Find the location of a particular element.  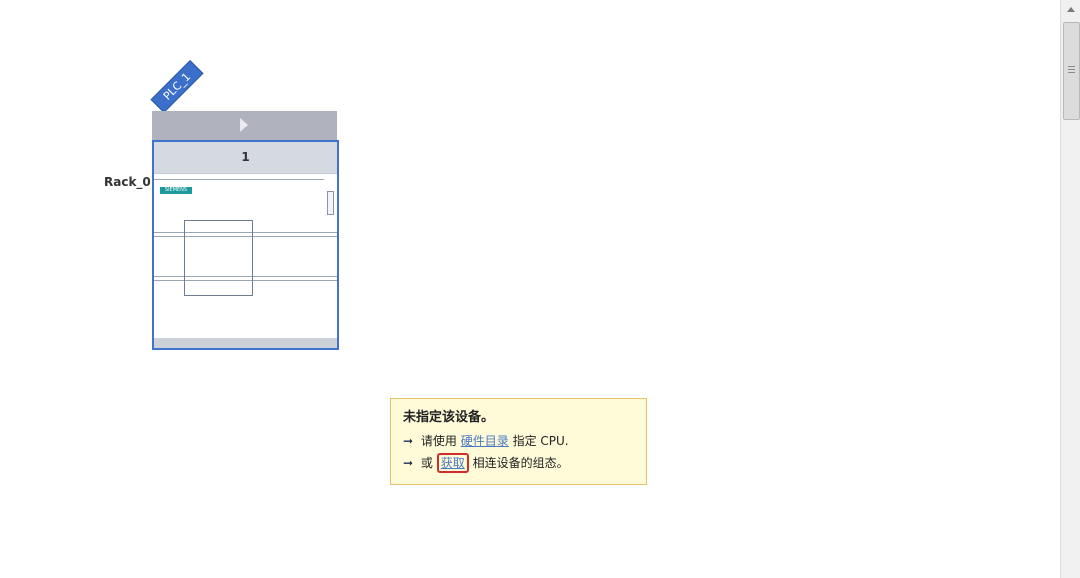

scroll-thumb is located at coordinates (1071, 71).